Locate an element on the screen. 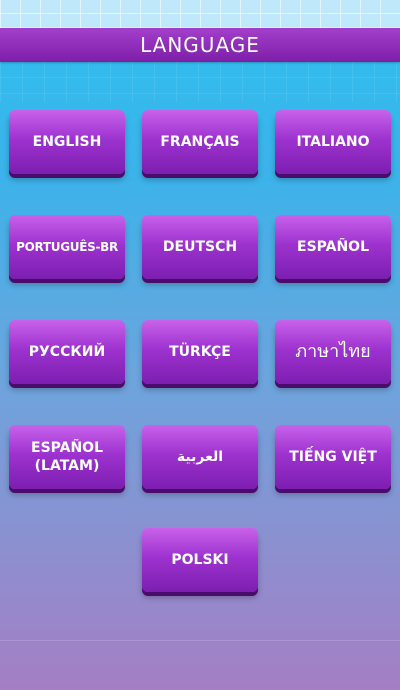 The height and width of the screenshot is (690, 400). language-button-french: FRANÇAIS is located at coordinates (200, 142).